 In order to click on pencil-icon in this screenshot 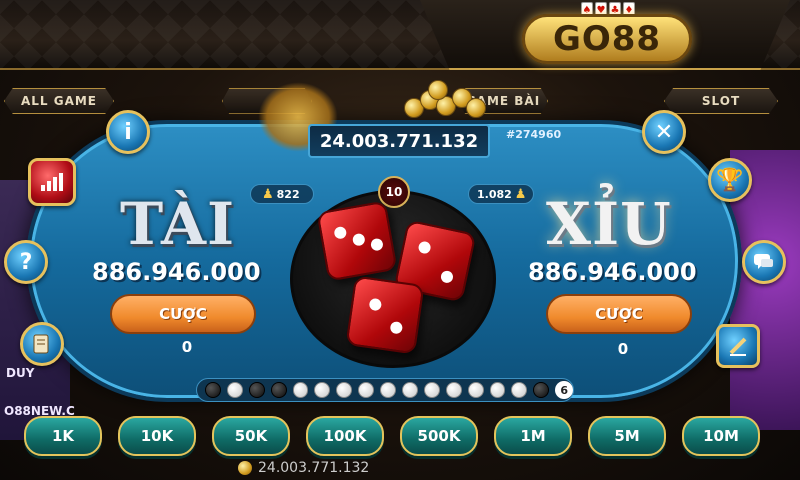, I will do `click(738, 346)`.